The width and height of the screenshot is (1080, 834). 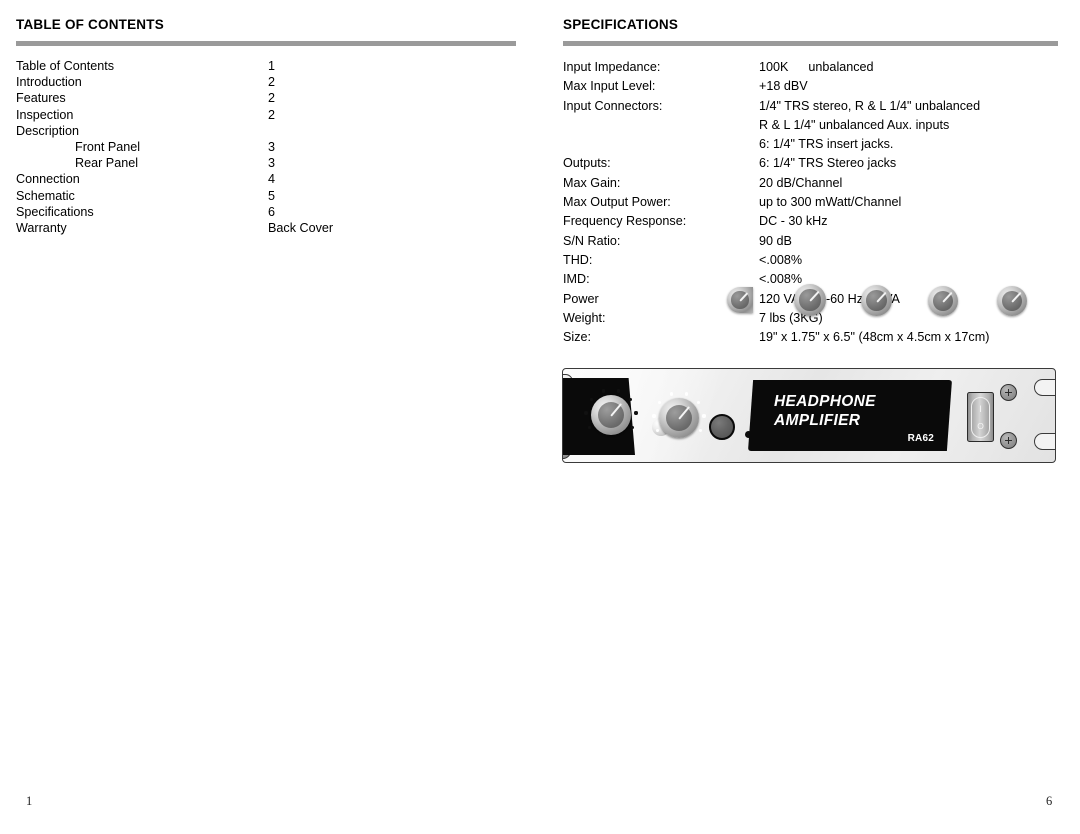 What do you see at coordinates (47, 130) in the screenshot?
I see `toc-entry-label: Description` at bounding box center [47, 130].